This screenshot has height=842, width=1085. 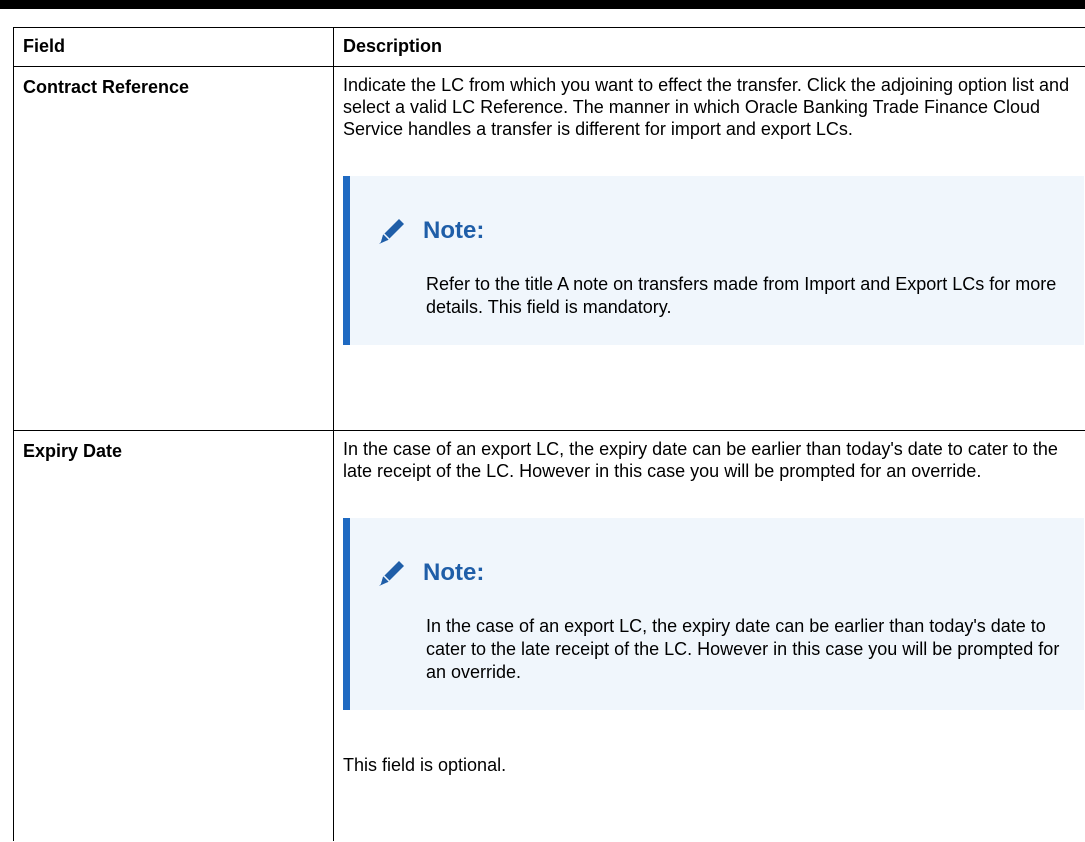 I want to click on top-rule, so click(x=542, y=4).